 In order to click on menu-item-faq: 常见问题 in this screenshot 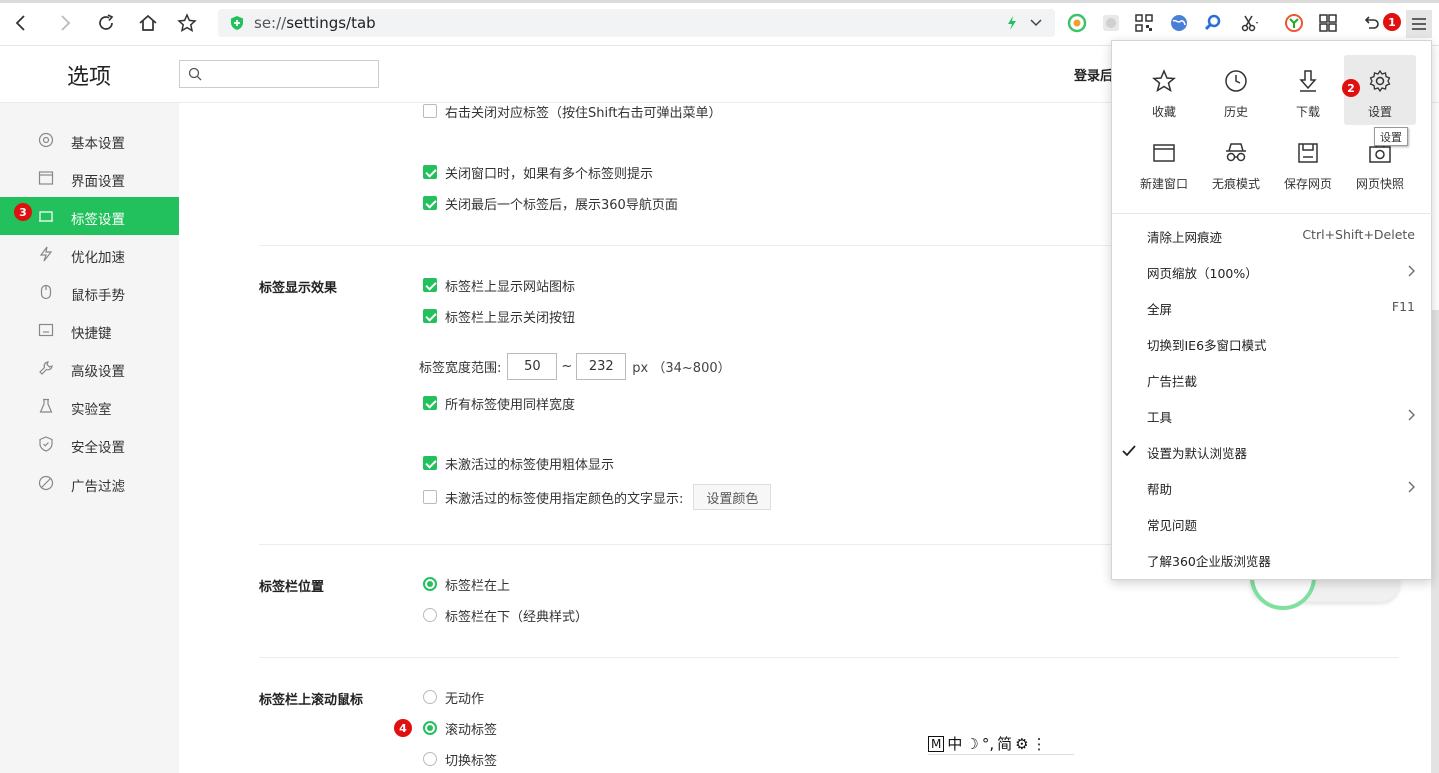, I will do `click(1272, 523)`.